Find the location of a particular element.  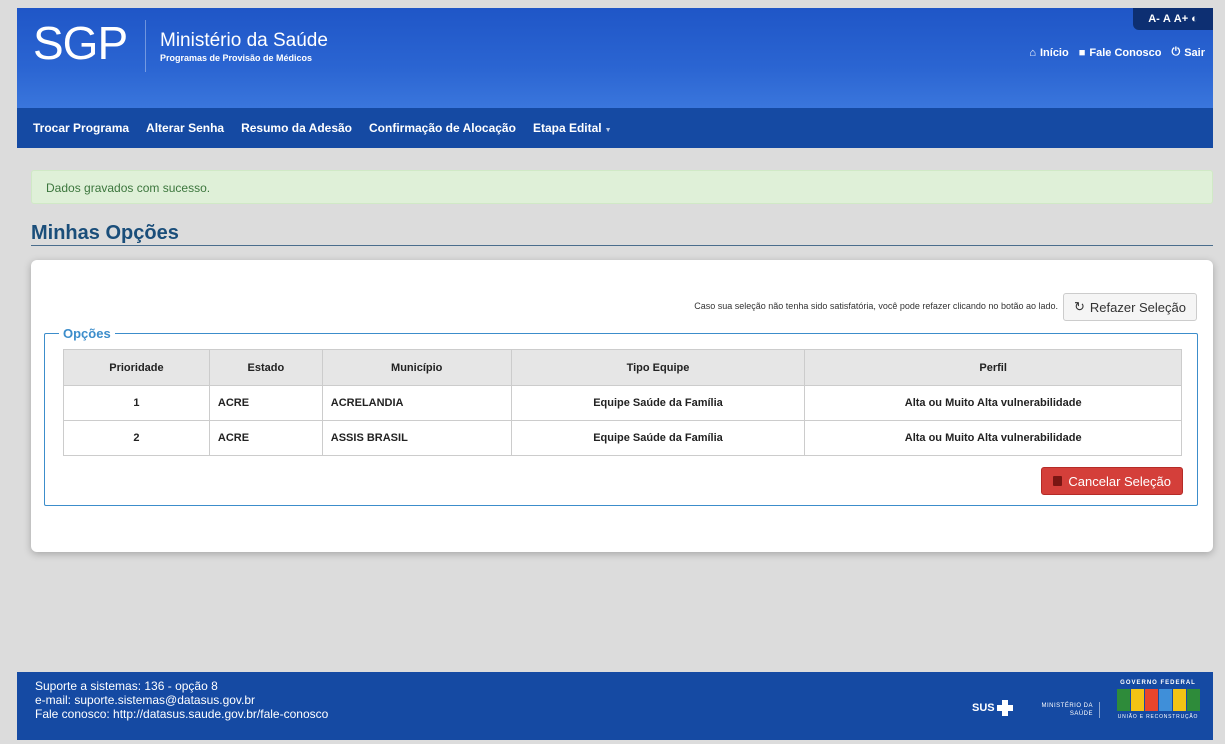

col-prioridade: Prioridade is located at coordinates (136, 367).